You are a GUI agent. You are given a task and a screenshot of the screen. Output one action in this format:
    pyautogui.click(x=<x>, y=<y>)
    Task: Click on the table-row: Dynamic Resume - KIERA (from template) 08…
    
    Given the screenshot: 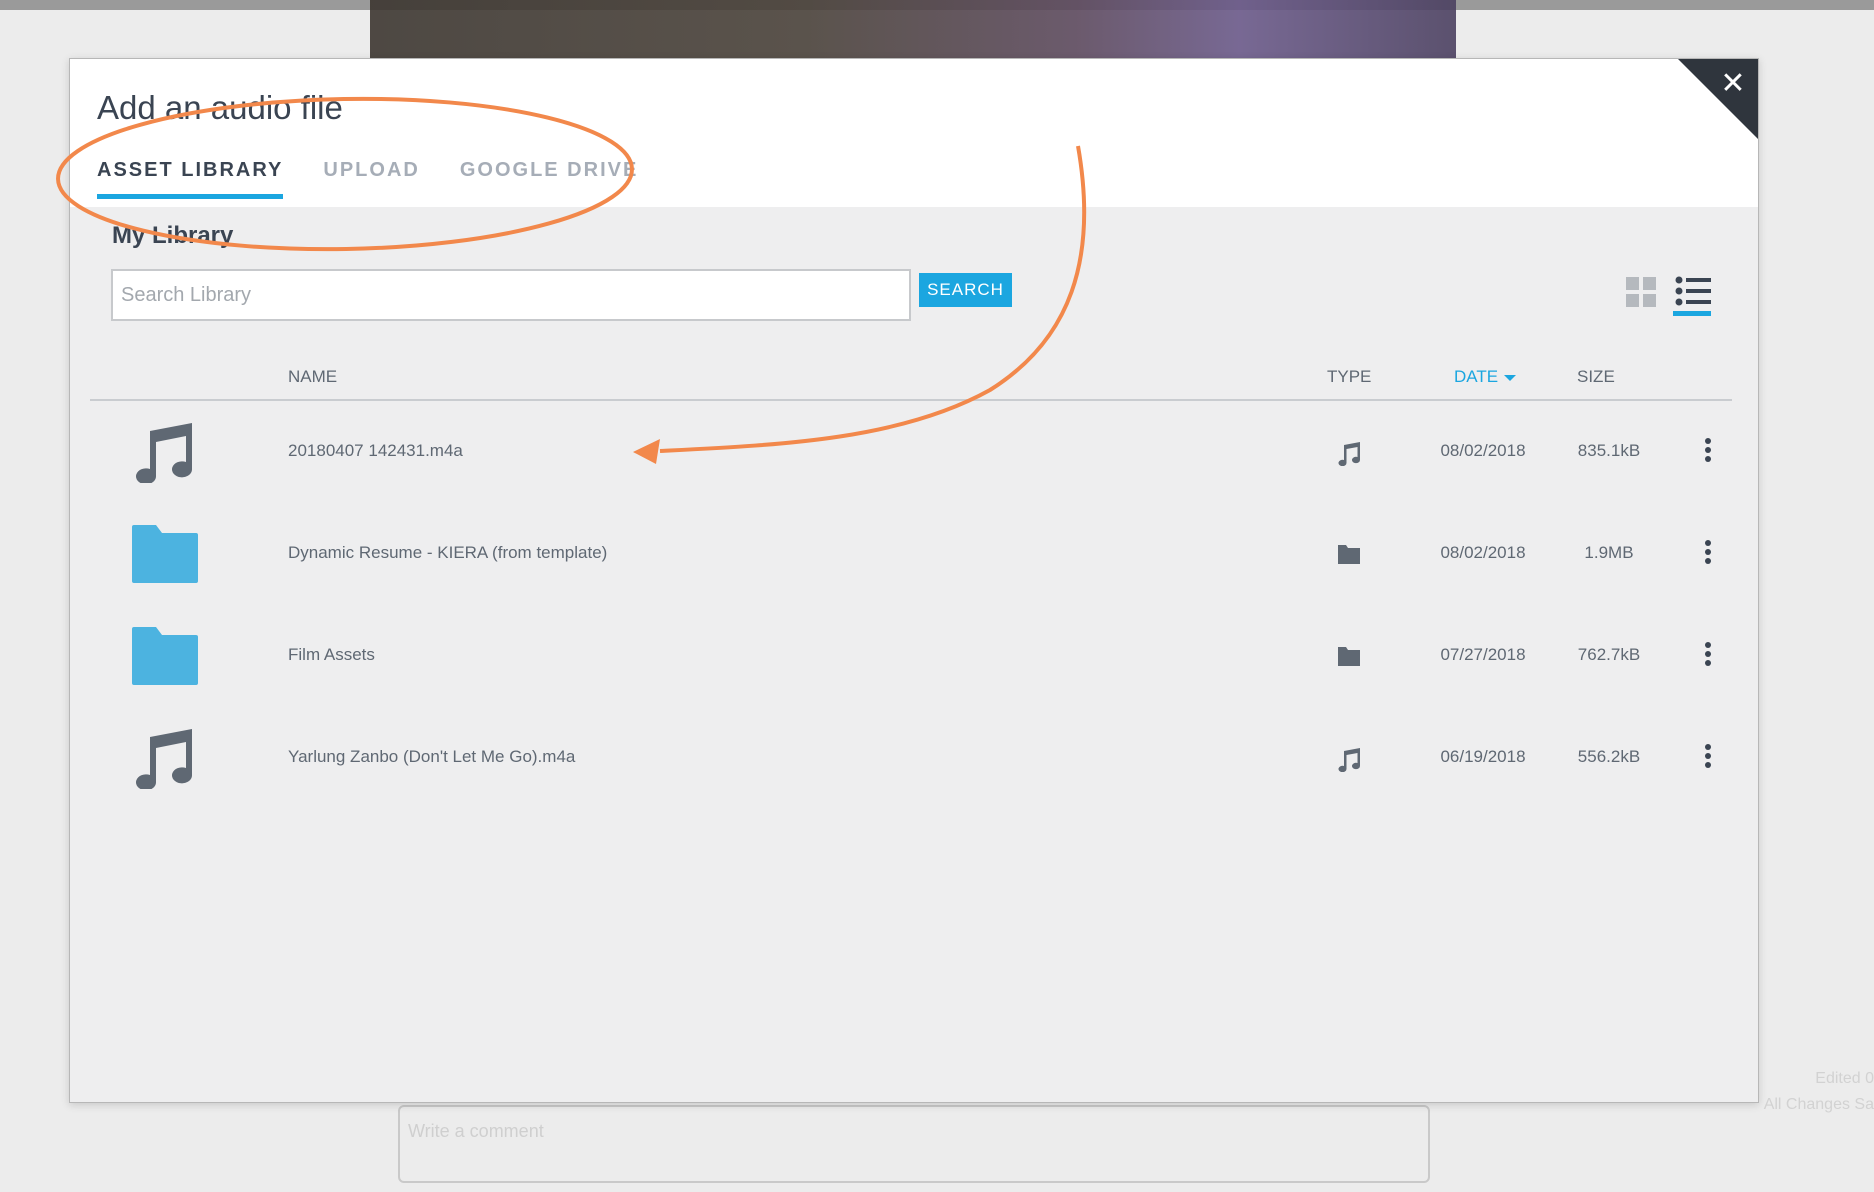 What is the action you would take?
    pyautogui.click(x=911, y=554)
    